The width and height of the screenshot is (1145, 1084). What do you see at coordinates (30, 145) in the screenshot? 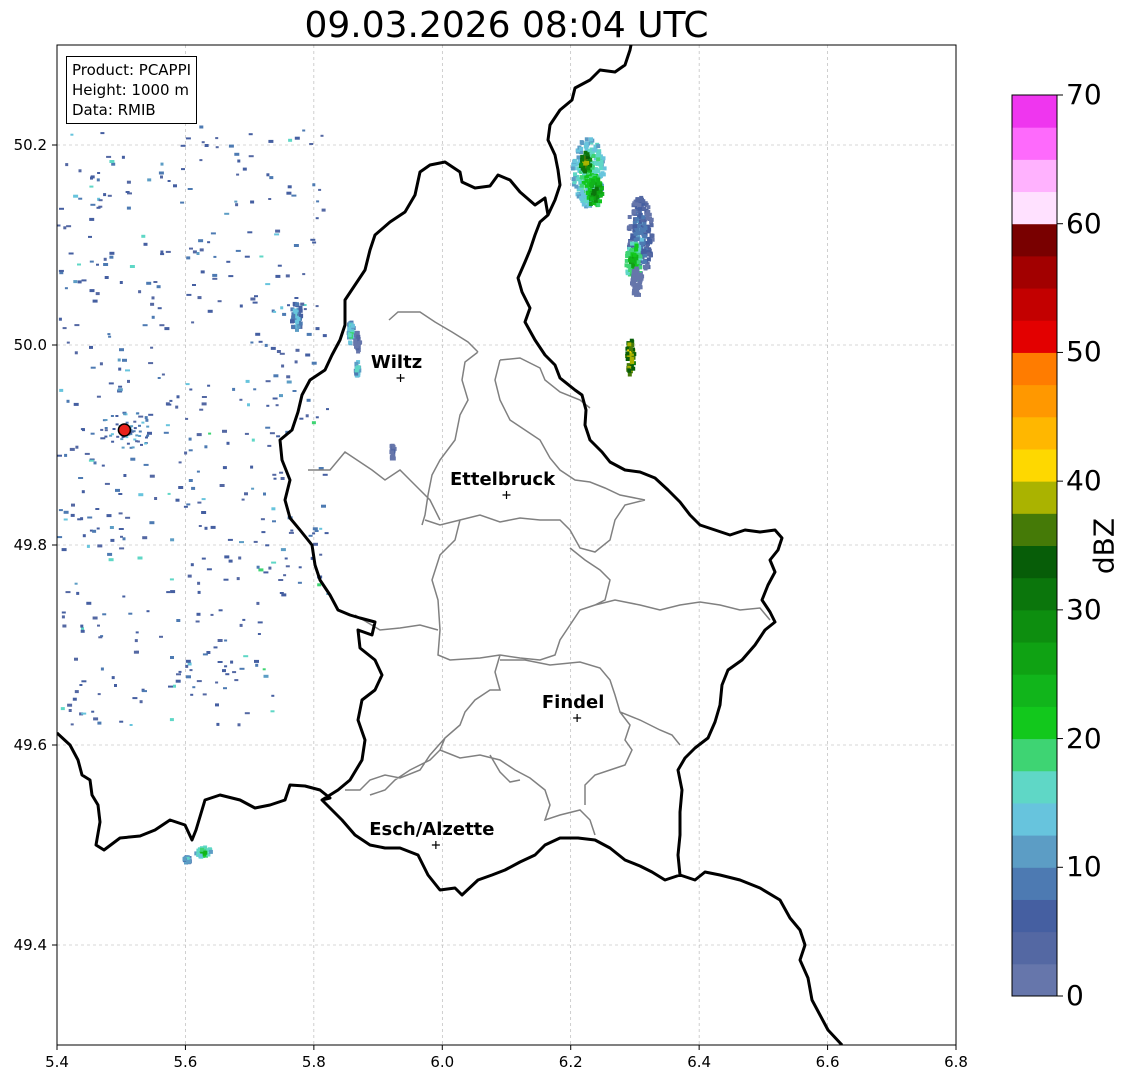
I see `y-tick-label: 50.2` at bounding box center [30, 145].